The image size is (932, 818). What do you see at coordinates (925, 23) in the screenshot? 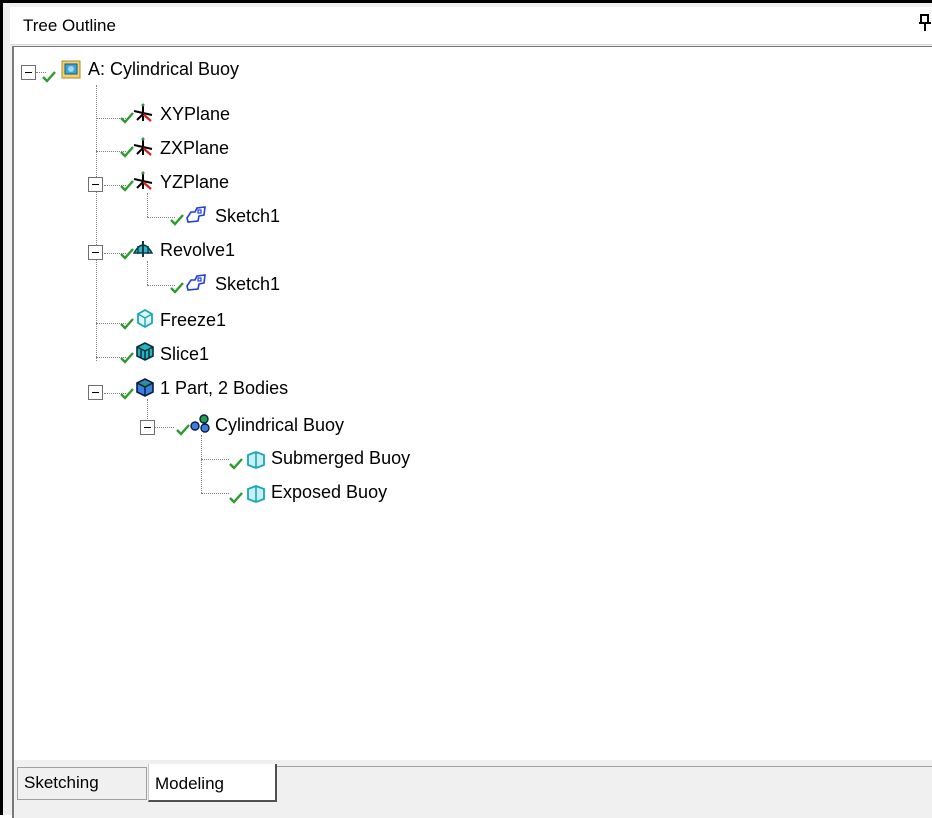
I see `pin-icon` at bounding box center [925, 23].